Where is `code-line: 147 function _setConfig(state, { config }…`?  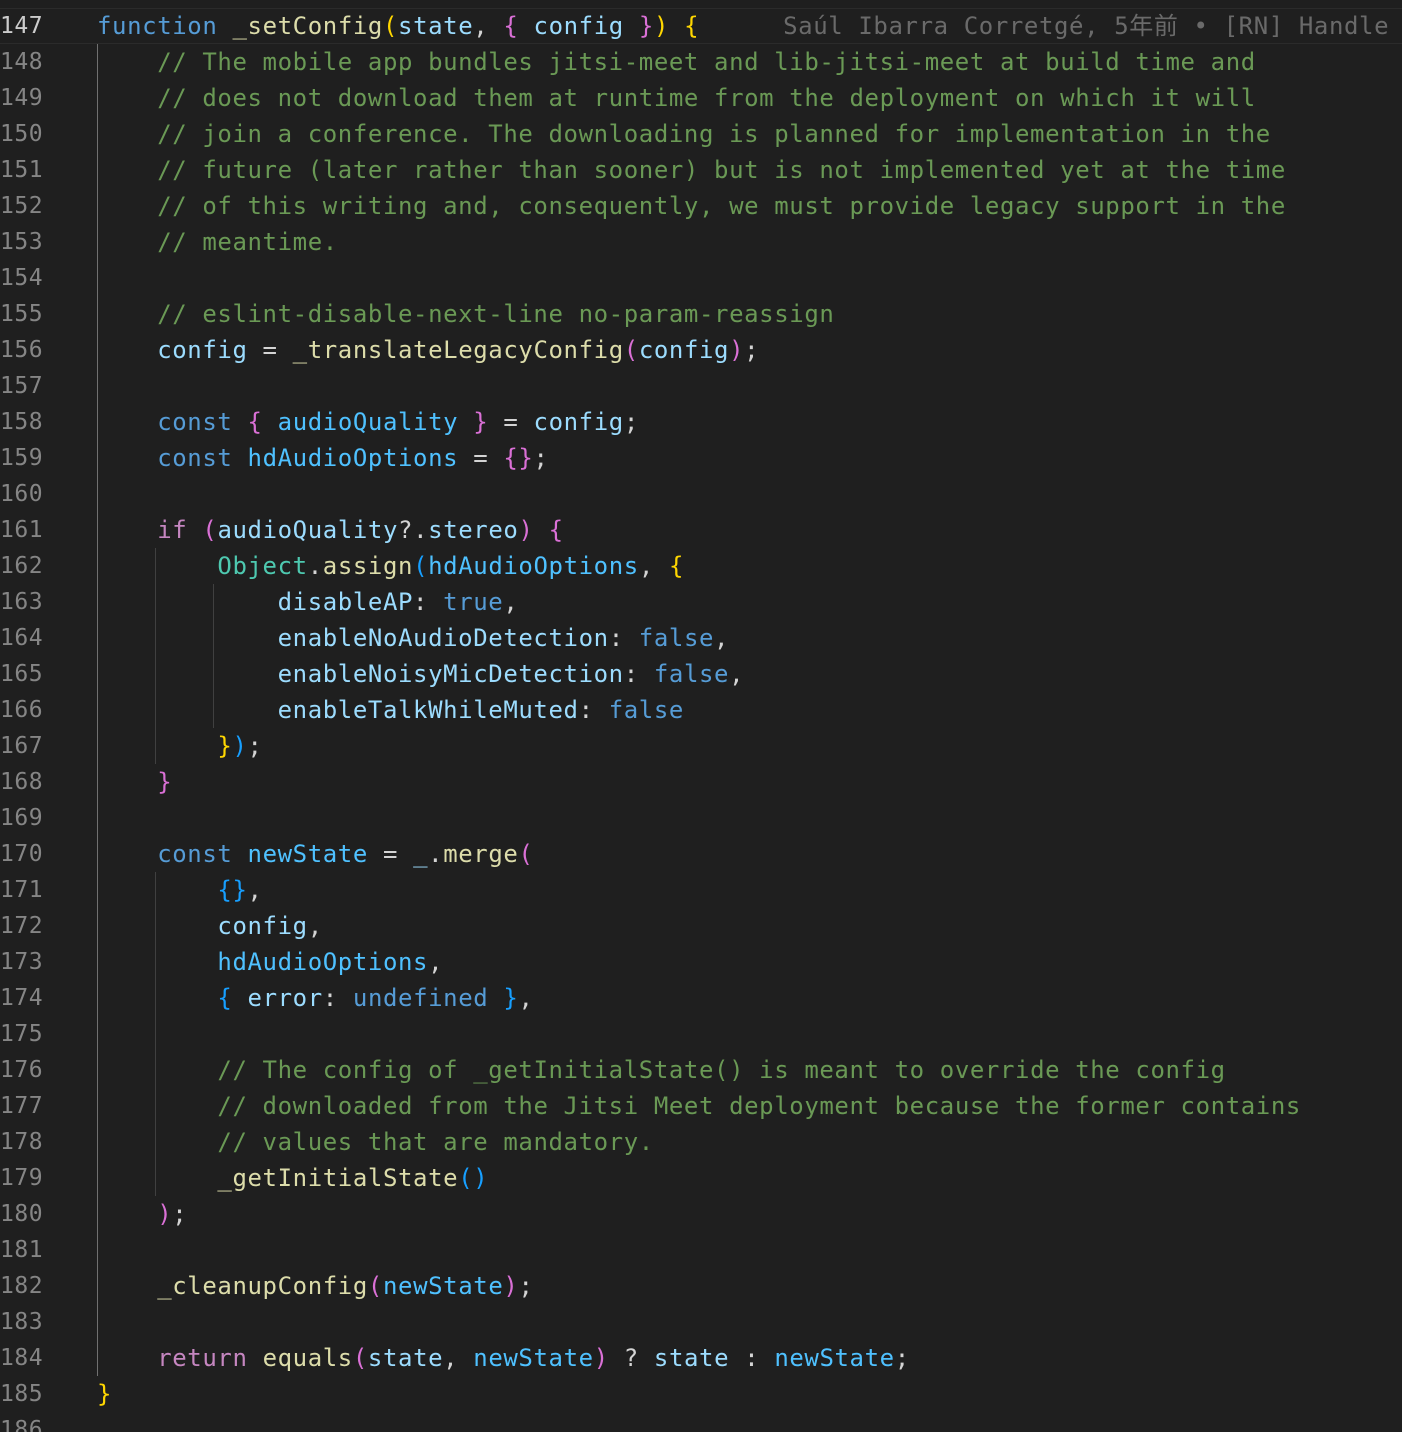 code-line: 147 function _setConfig(state, { config }… is located at coordinates (701, 26).